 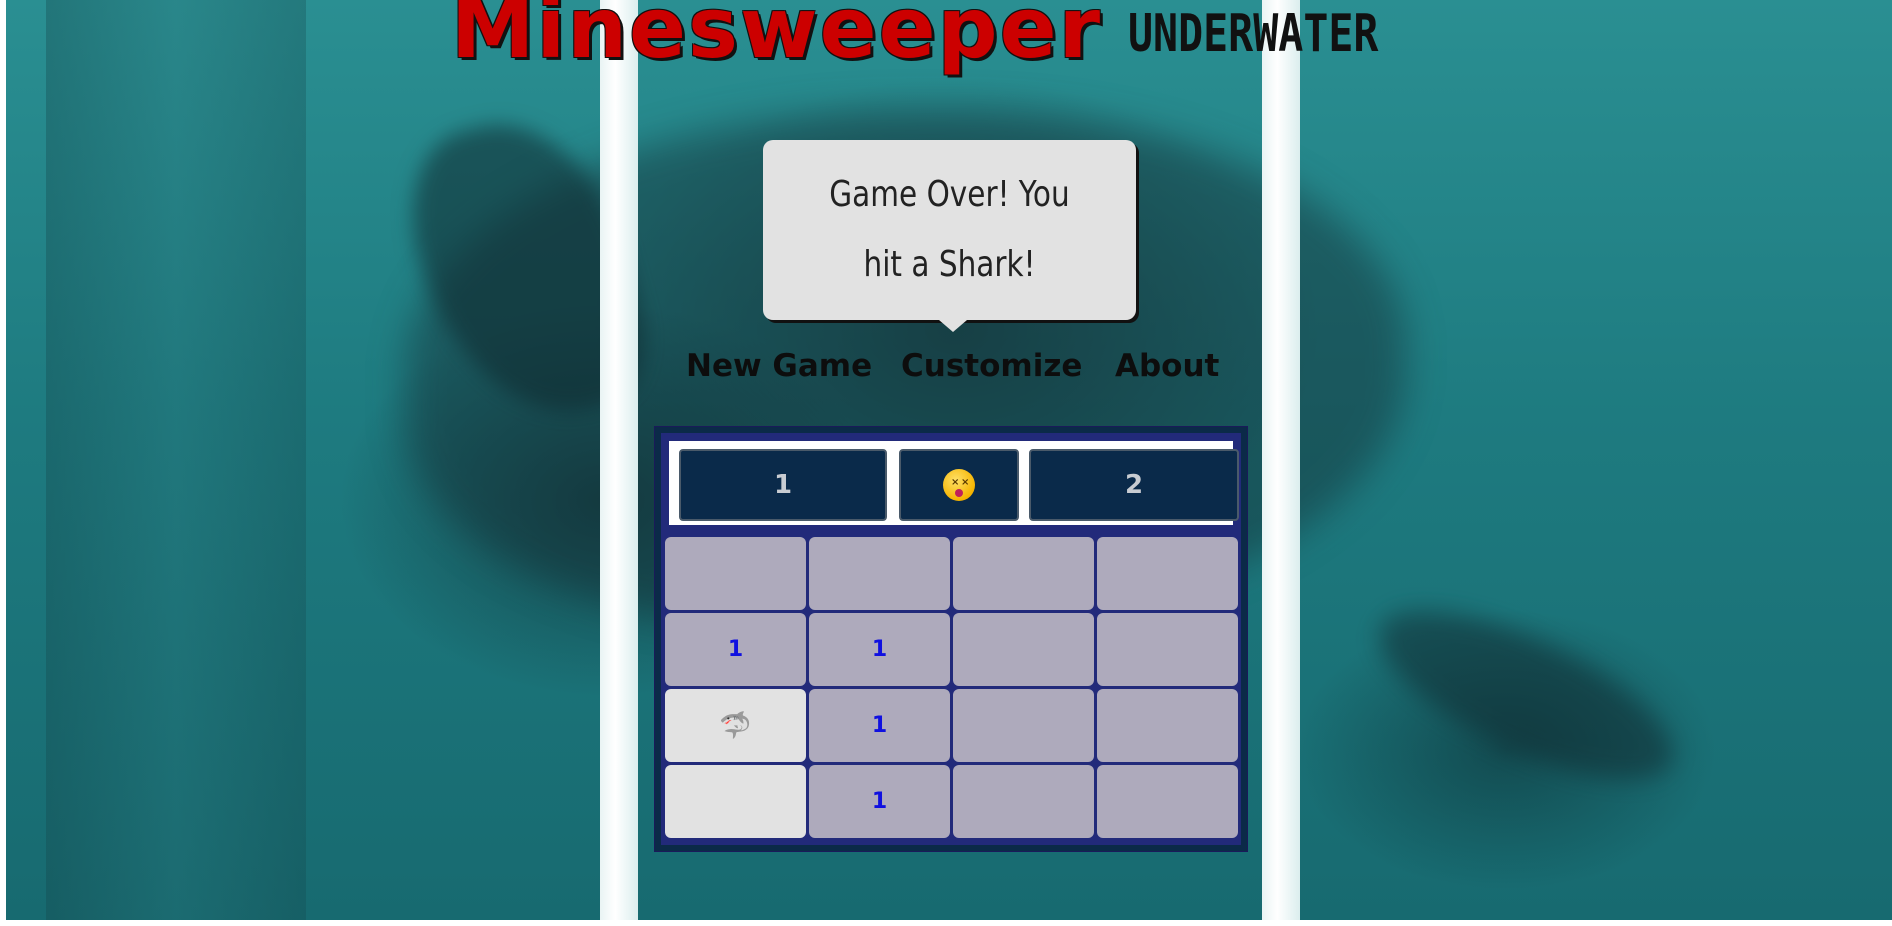 I want to click on dizzy-face-icon: × ×, so click(x=959, y=485).